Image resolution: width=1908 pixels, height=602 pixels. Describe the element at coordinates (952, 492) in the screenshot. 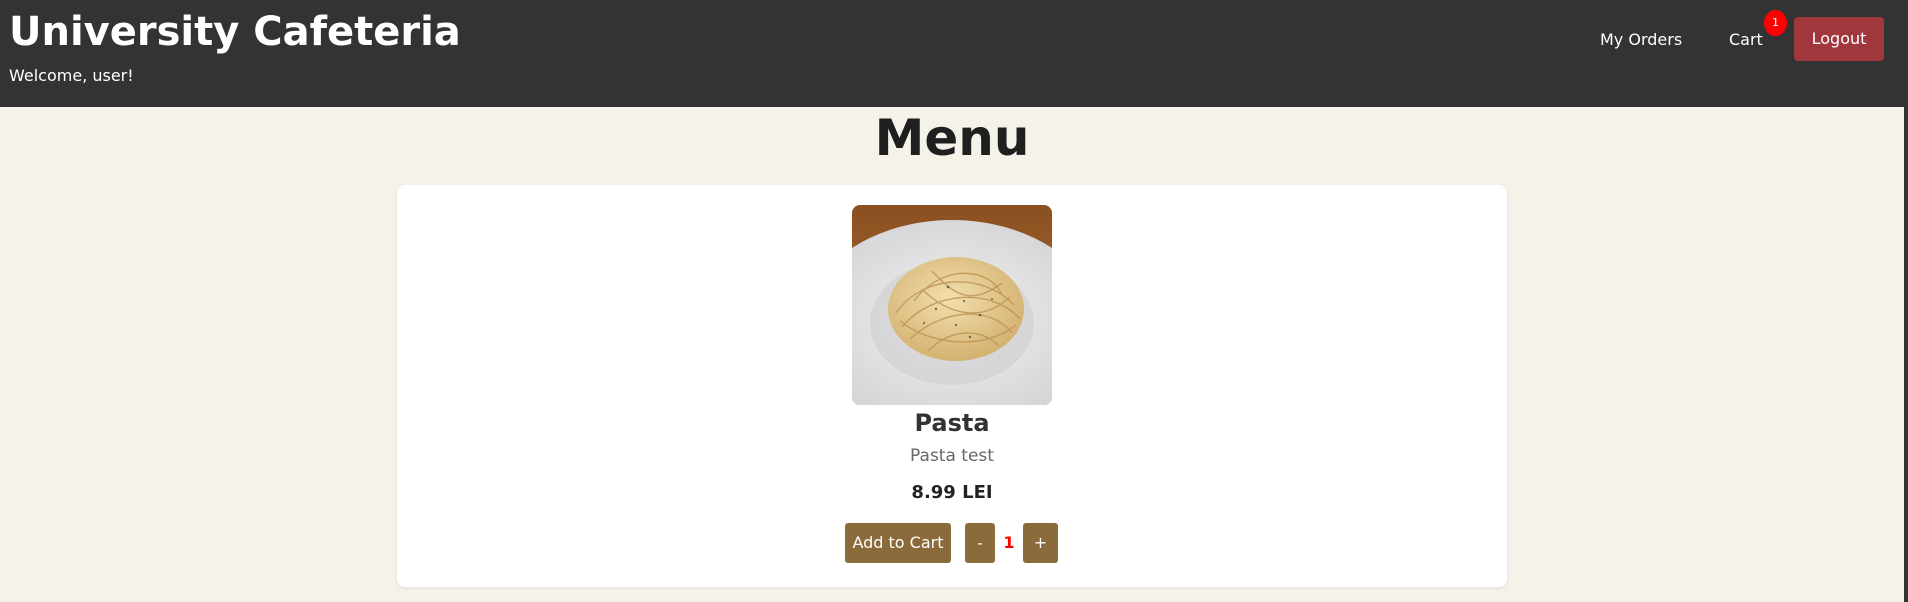

I see `item-price: 8.99 LEI` at that location.